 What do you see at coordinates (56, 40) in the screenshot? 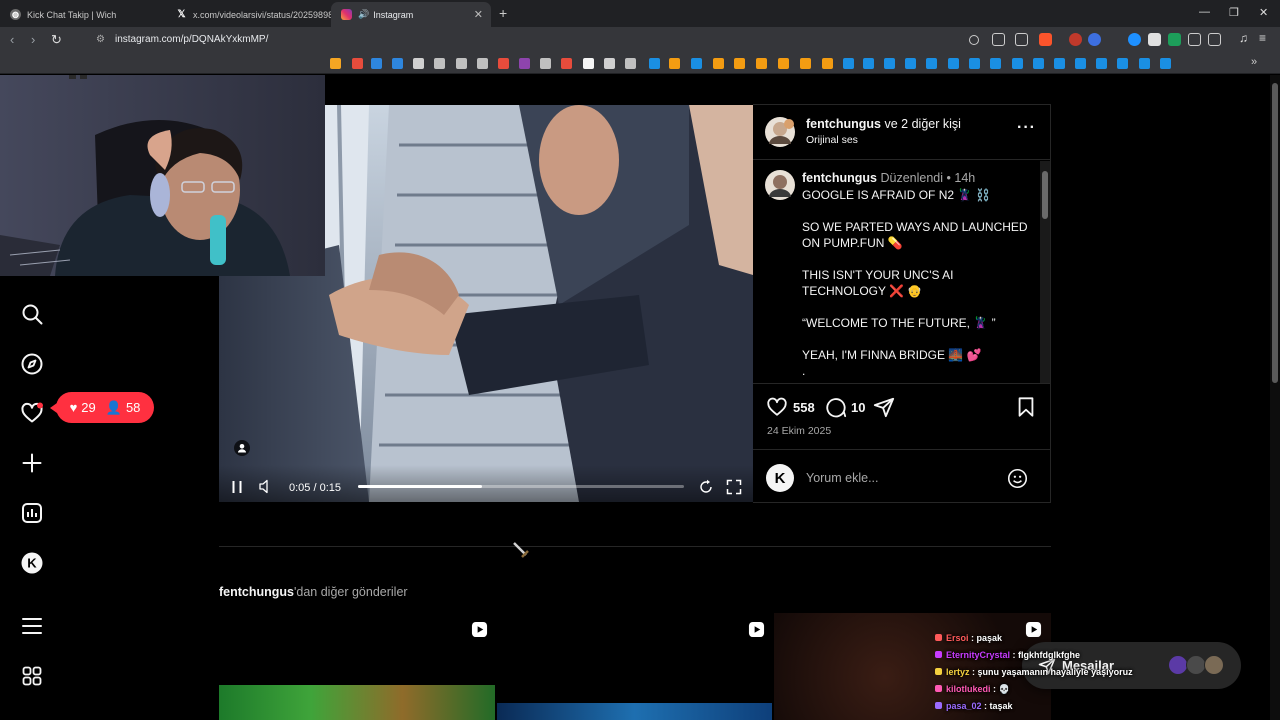
I see `reload-icon: ↻` at bounding box center [56, 40].